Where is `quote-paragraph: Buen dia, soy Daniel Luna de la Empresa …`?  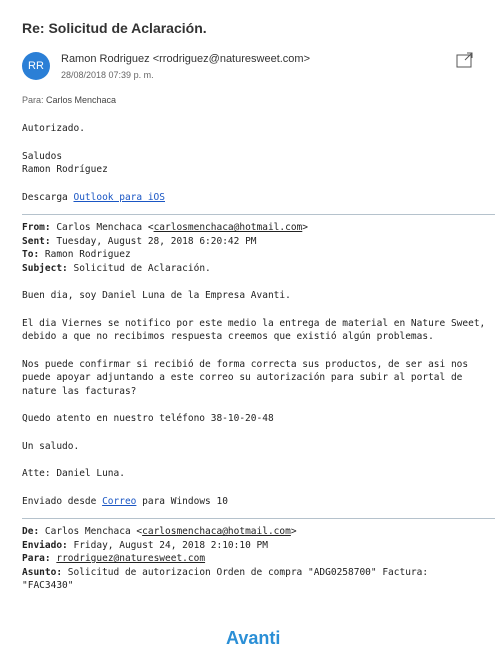
quote-paragraph: Buen dia, soy Daniel Luna de la Empresa … is located at coordinates (156, 295).